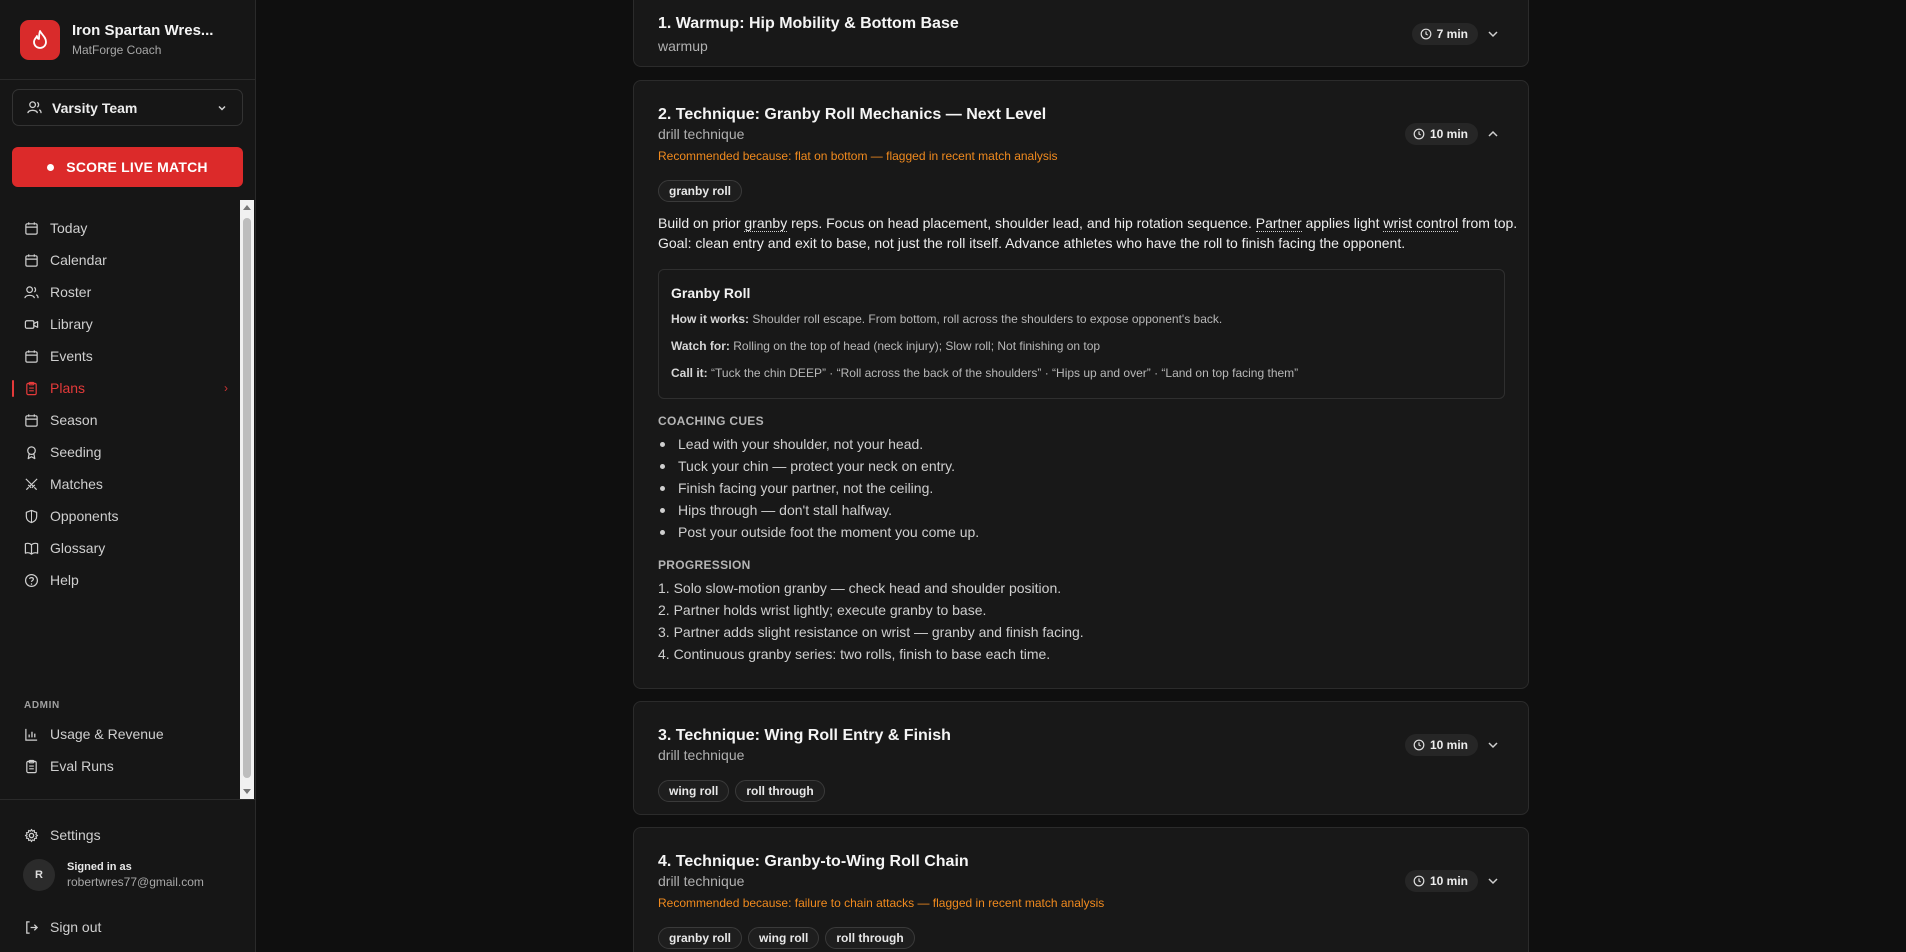 Image resolution: width=1906 pixels, height=952 pixels. I want to click on sidebar-item-label: Calendar, so click(78, 260).